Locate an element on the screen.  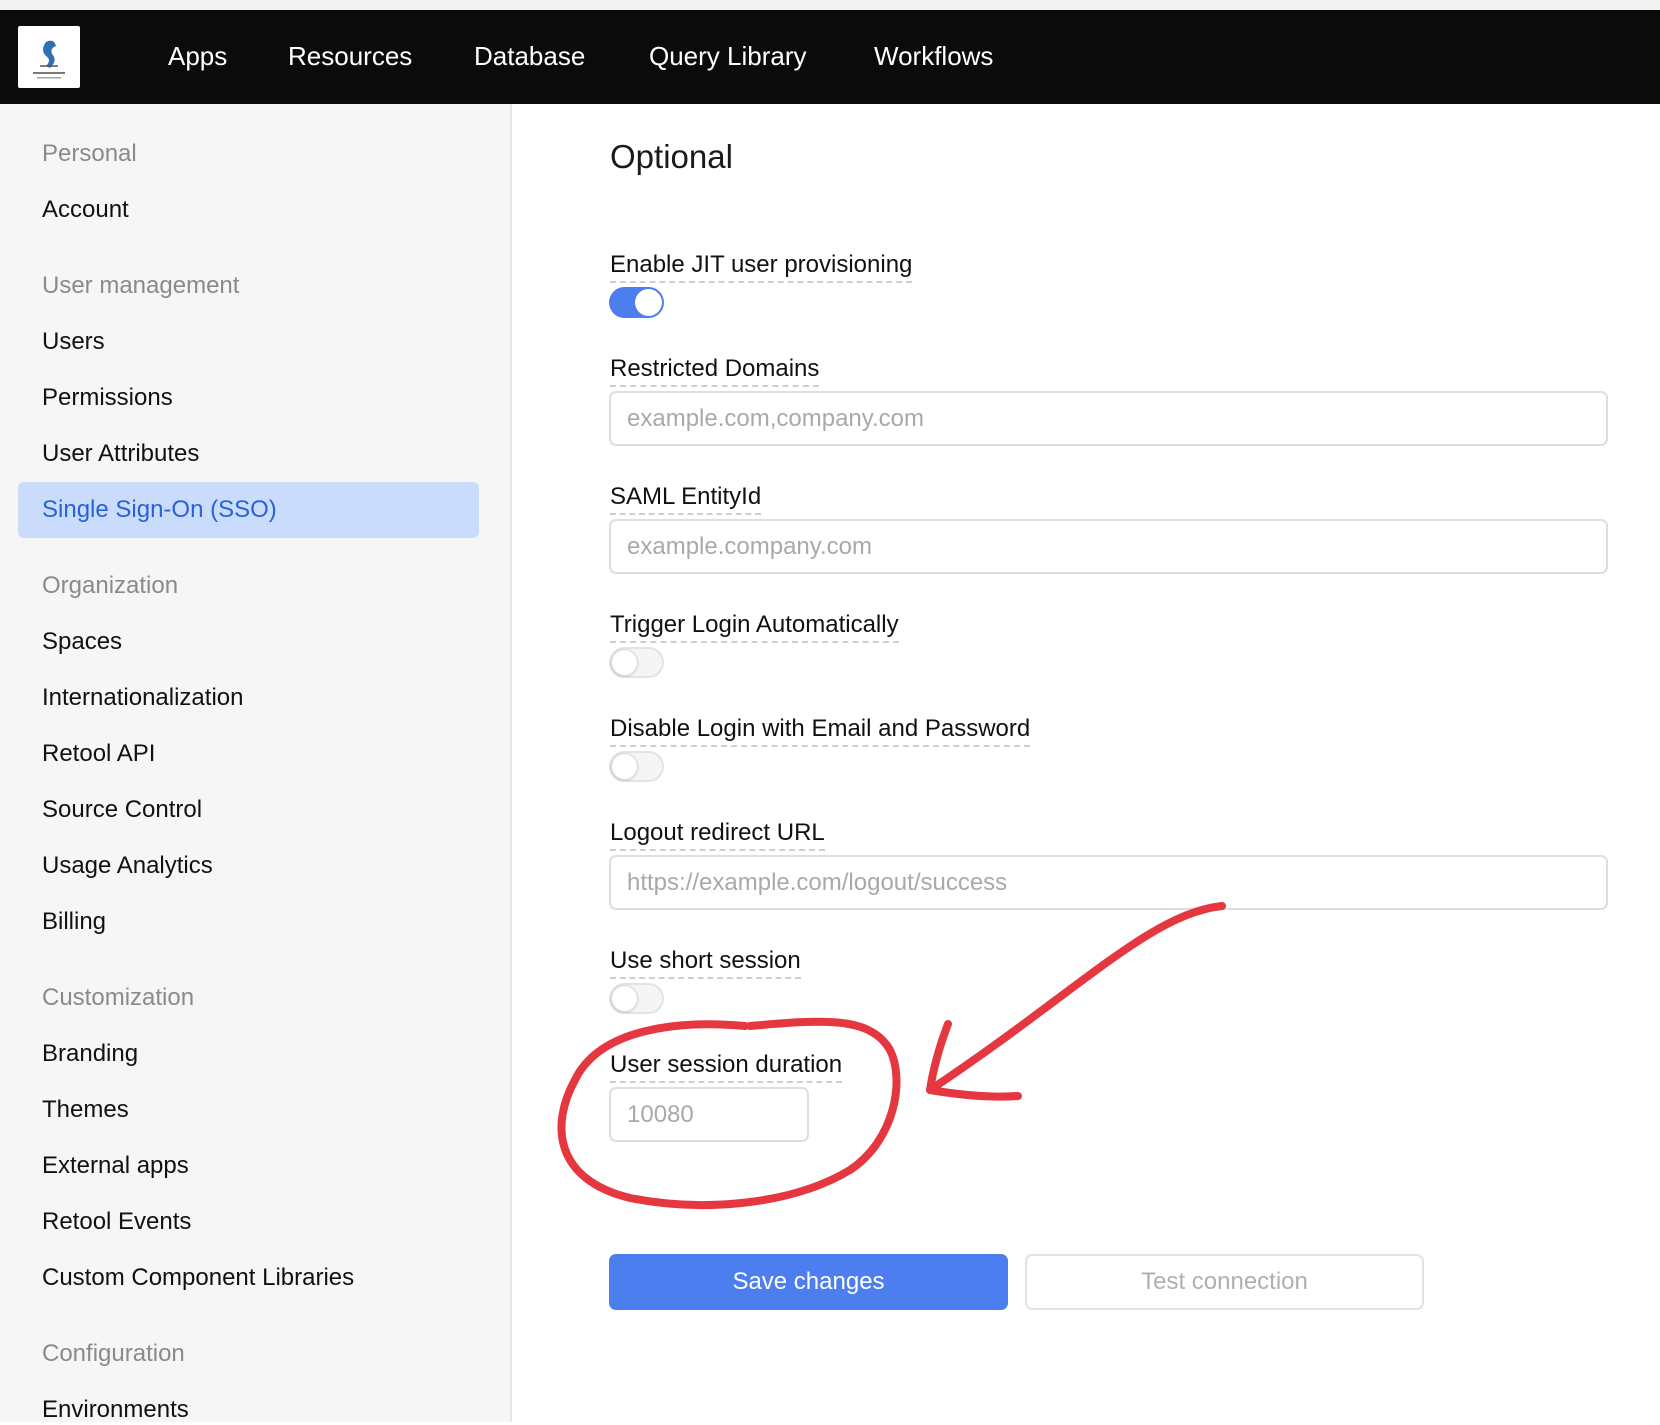
logo-icon is located at coordinates (49, 59).